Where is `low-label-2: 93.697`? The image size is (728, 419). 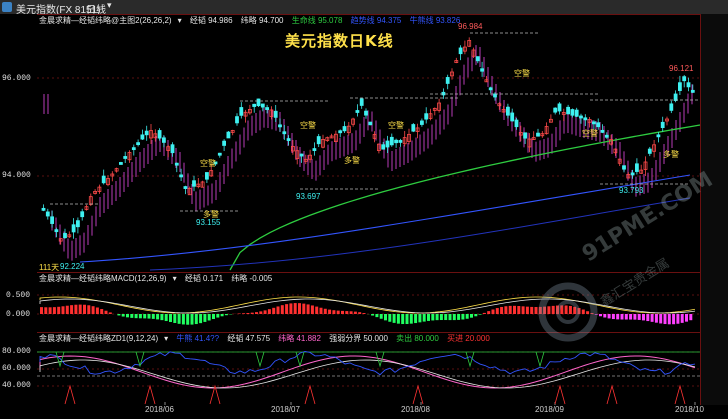
low-label-2: 93.697 is located at coordinates (308, 196).